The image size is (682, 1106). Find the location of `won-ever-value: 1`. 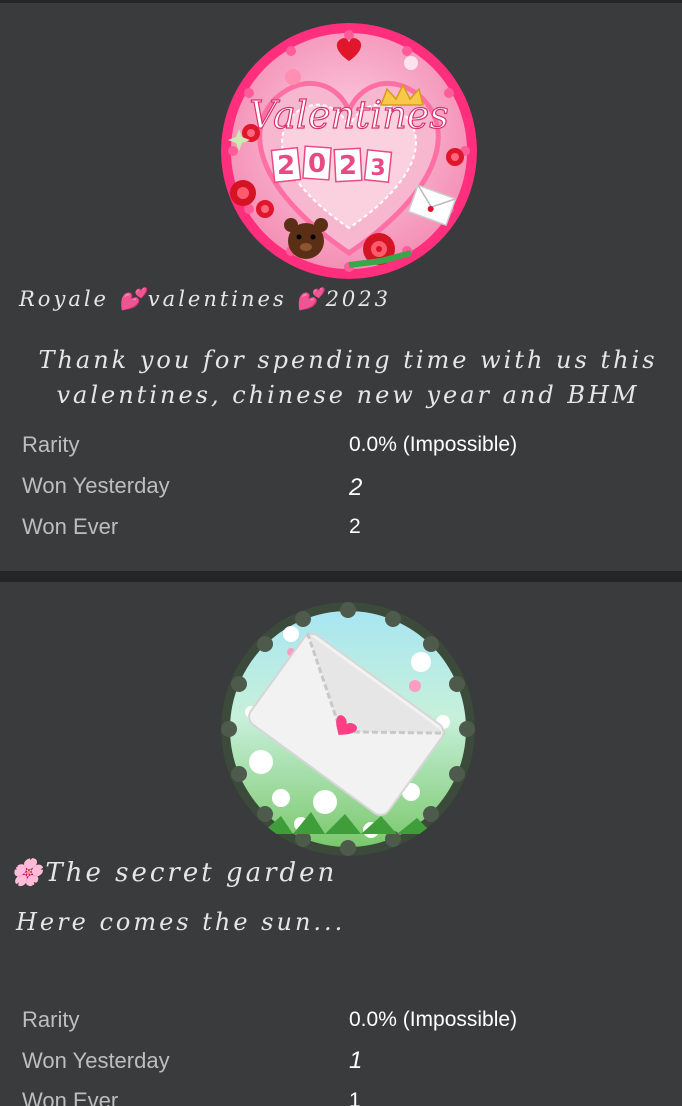

won-ever-value: 1 is located at coordinates (355, 1097).